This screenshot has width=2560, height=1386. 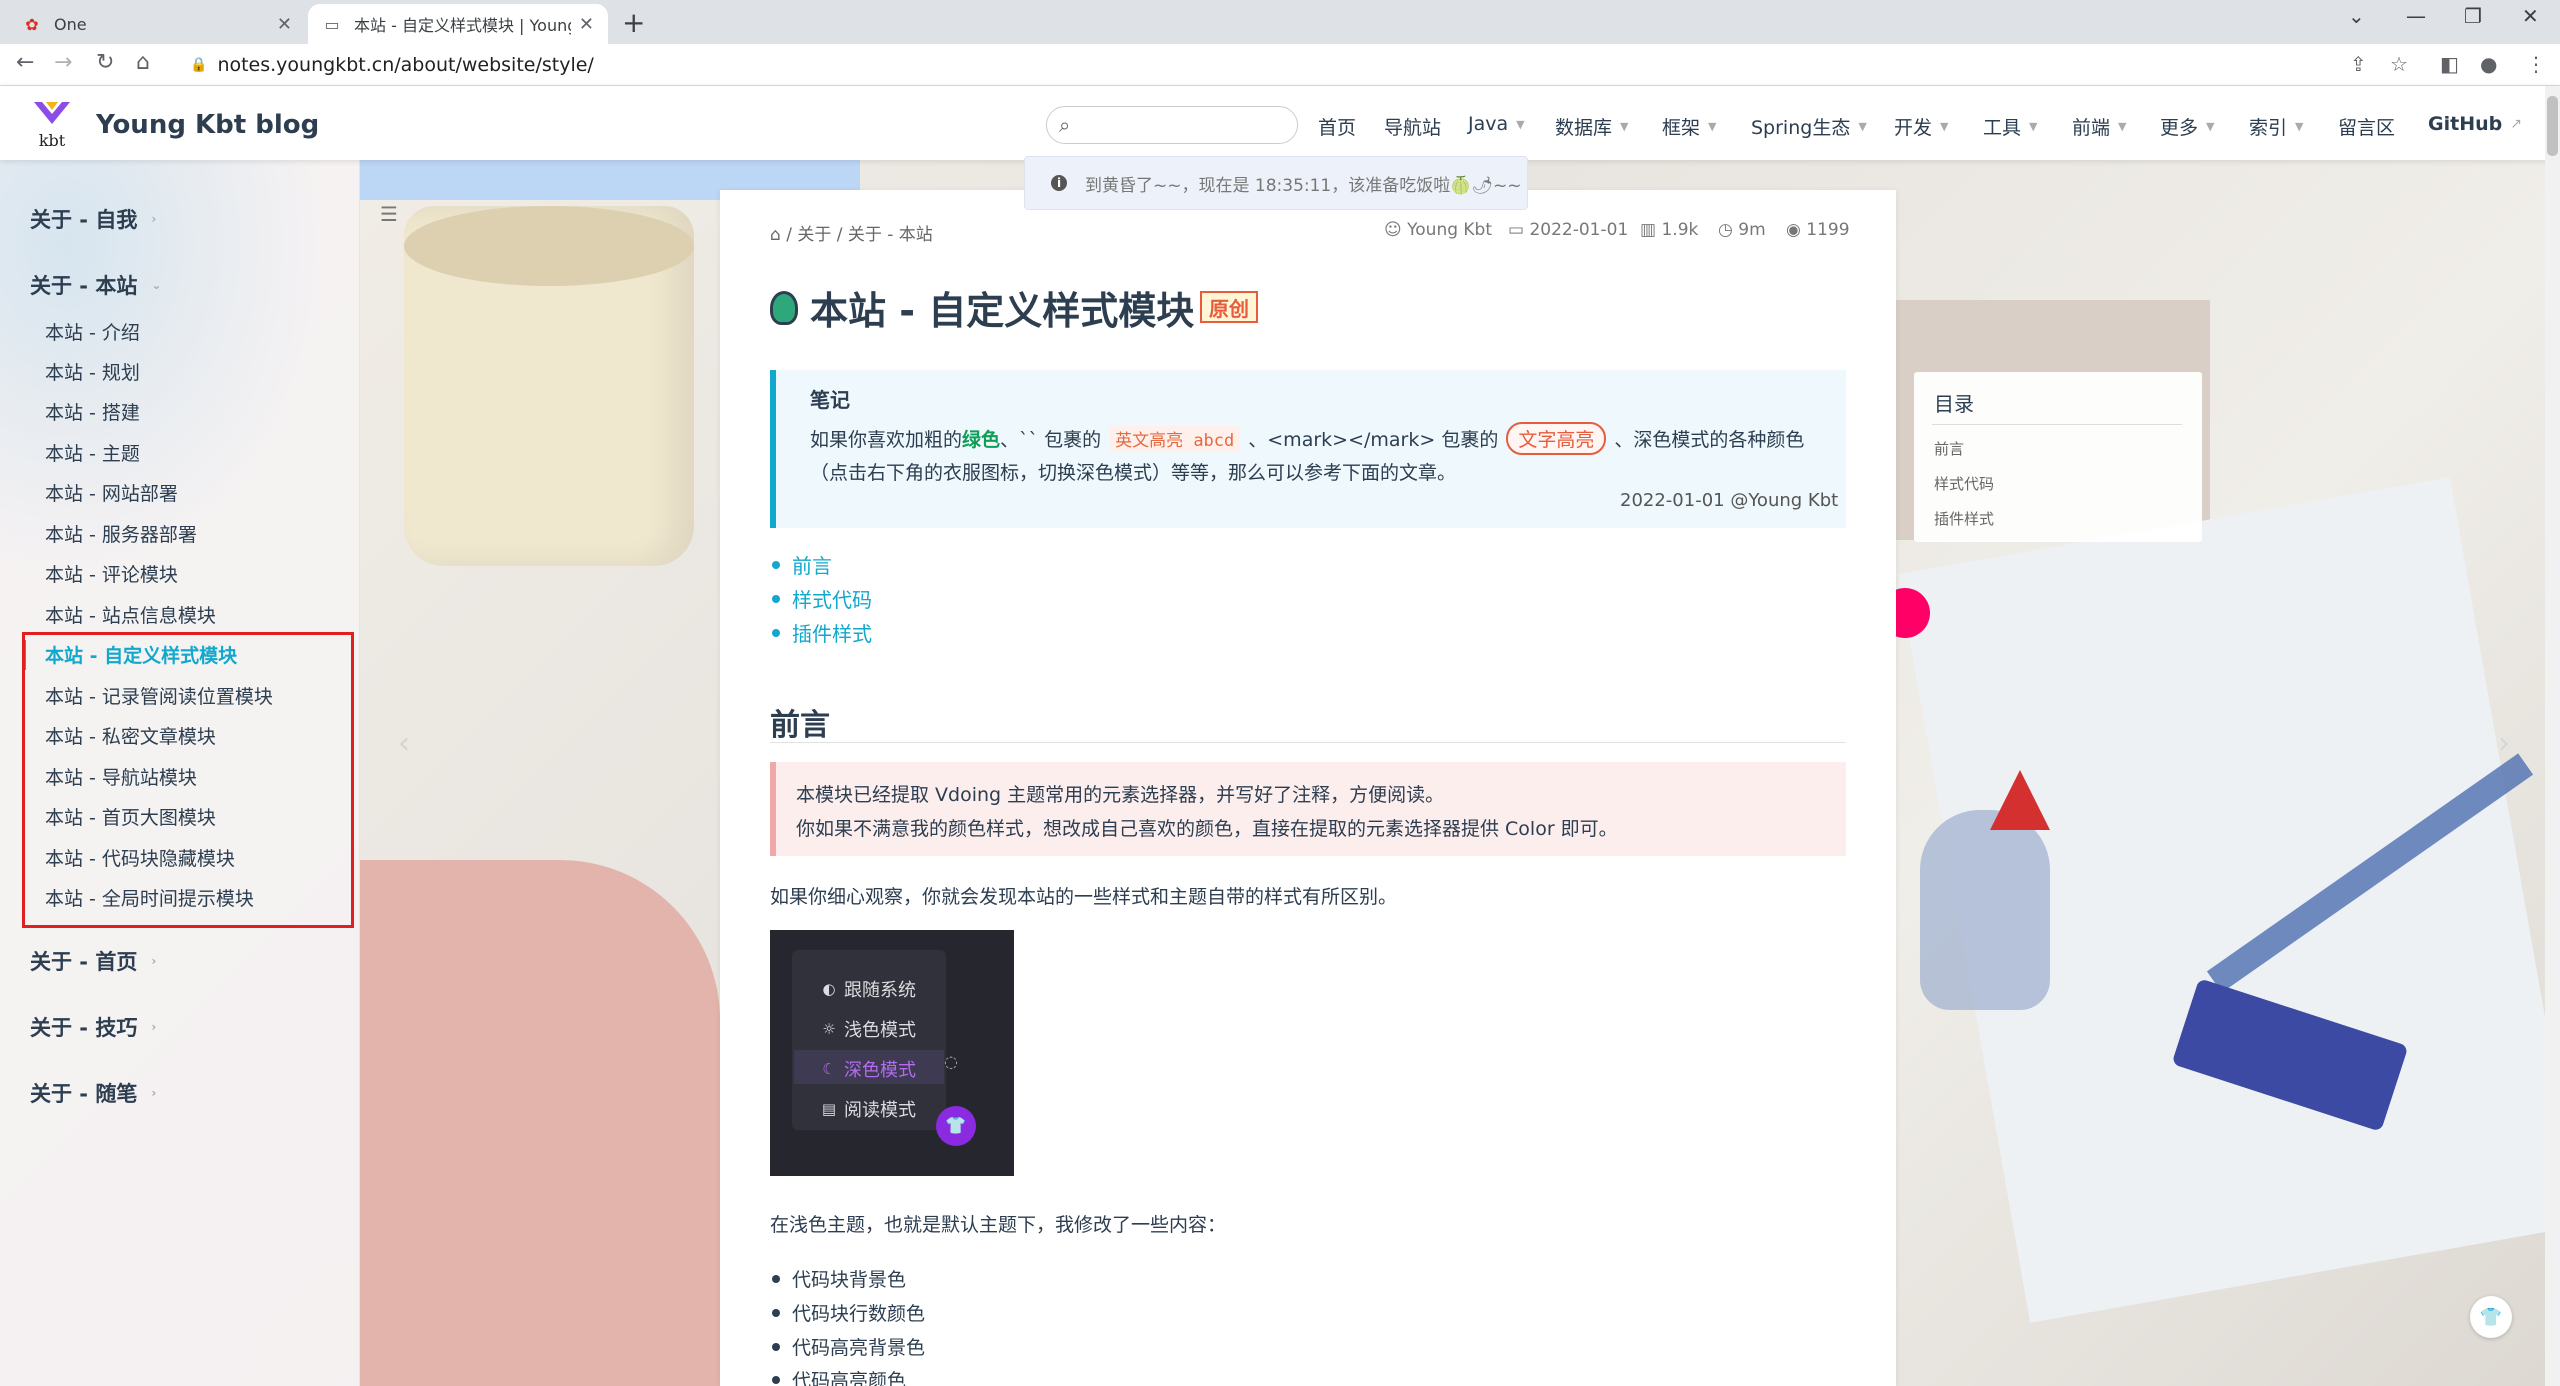 I want to click on note-mark-highlight: 文字高亮, so click(x=1556, y=438).